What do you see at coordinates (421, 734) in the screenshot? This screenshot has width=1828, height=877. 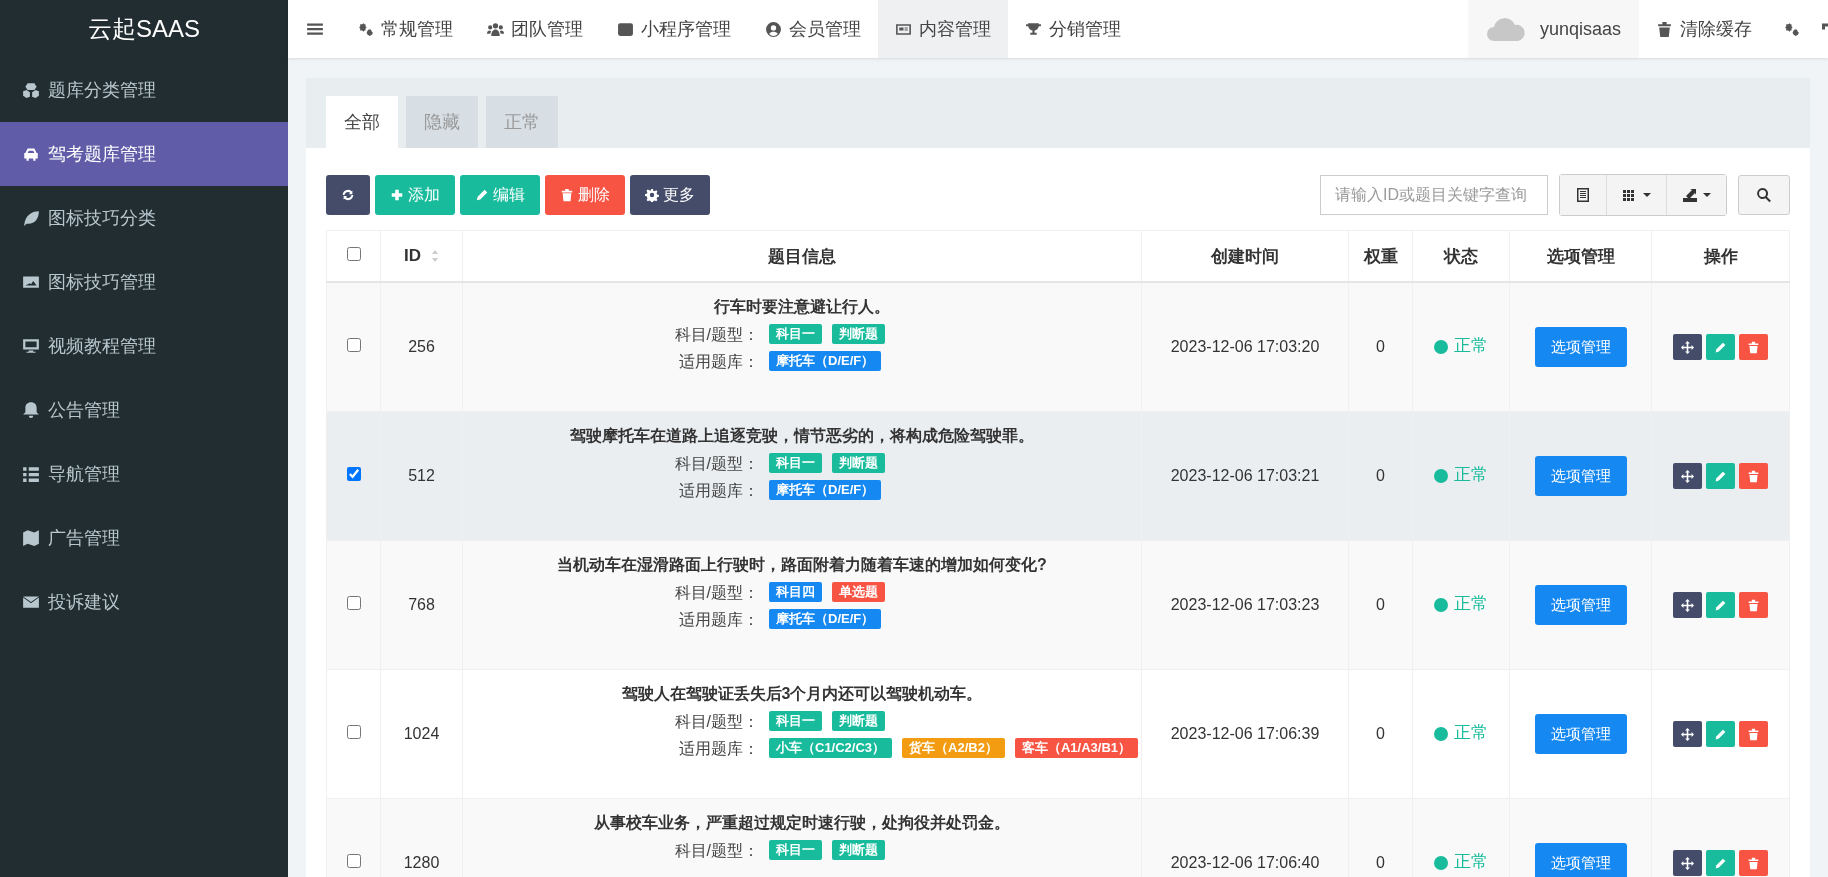 I see `id-cell: 1024` at bounding box center [421, 734].